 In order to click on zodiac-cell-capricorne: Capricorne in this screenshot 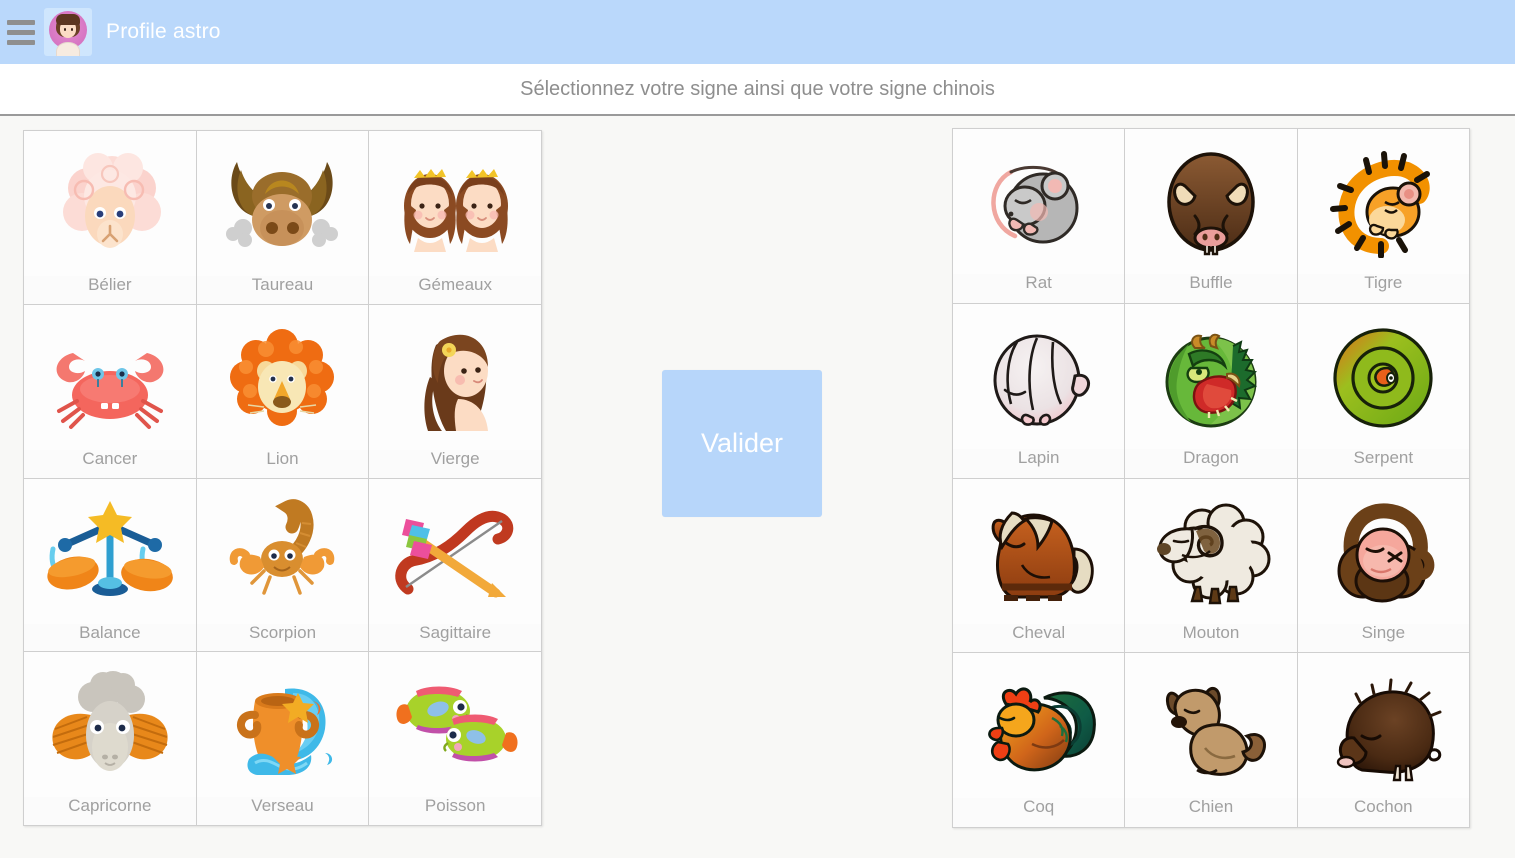, I will do `click(110, 739)`.